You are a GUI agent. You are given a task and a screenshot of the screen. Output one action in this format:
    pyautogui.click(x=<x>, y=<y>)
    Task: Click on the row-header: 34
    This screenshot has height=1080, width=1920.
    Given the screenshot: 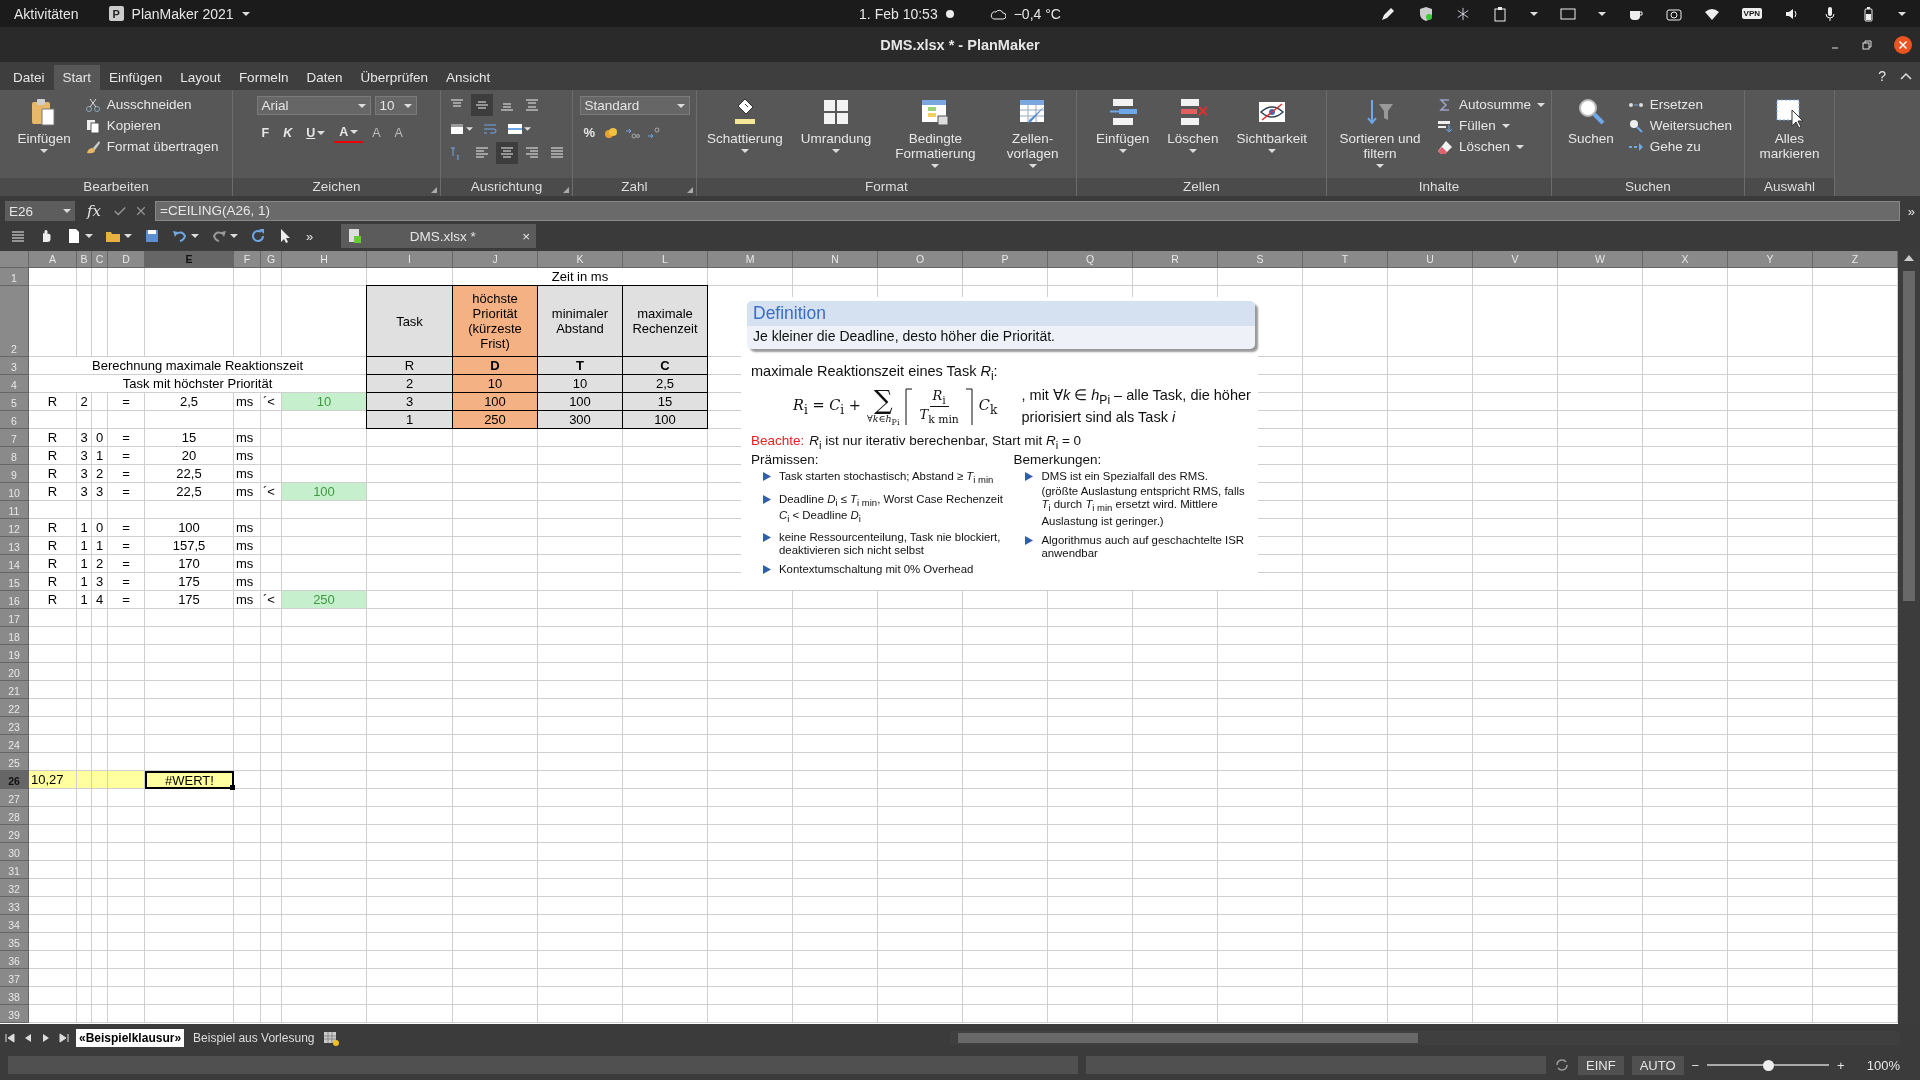 What is the action you would take?
    pyautogui.click(x=14, y=924)
    